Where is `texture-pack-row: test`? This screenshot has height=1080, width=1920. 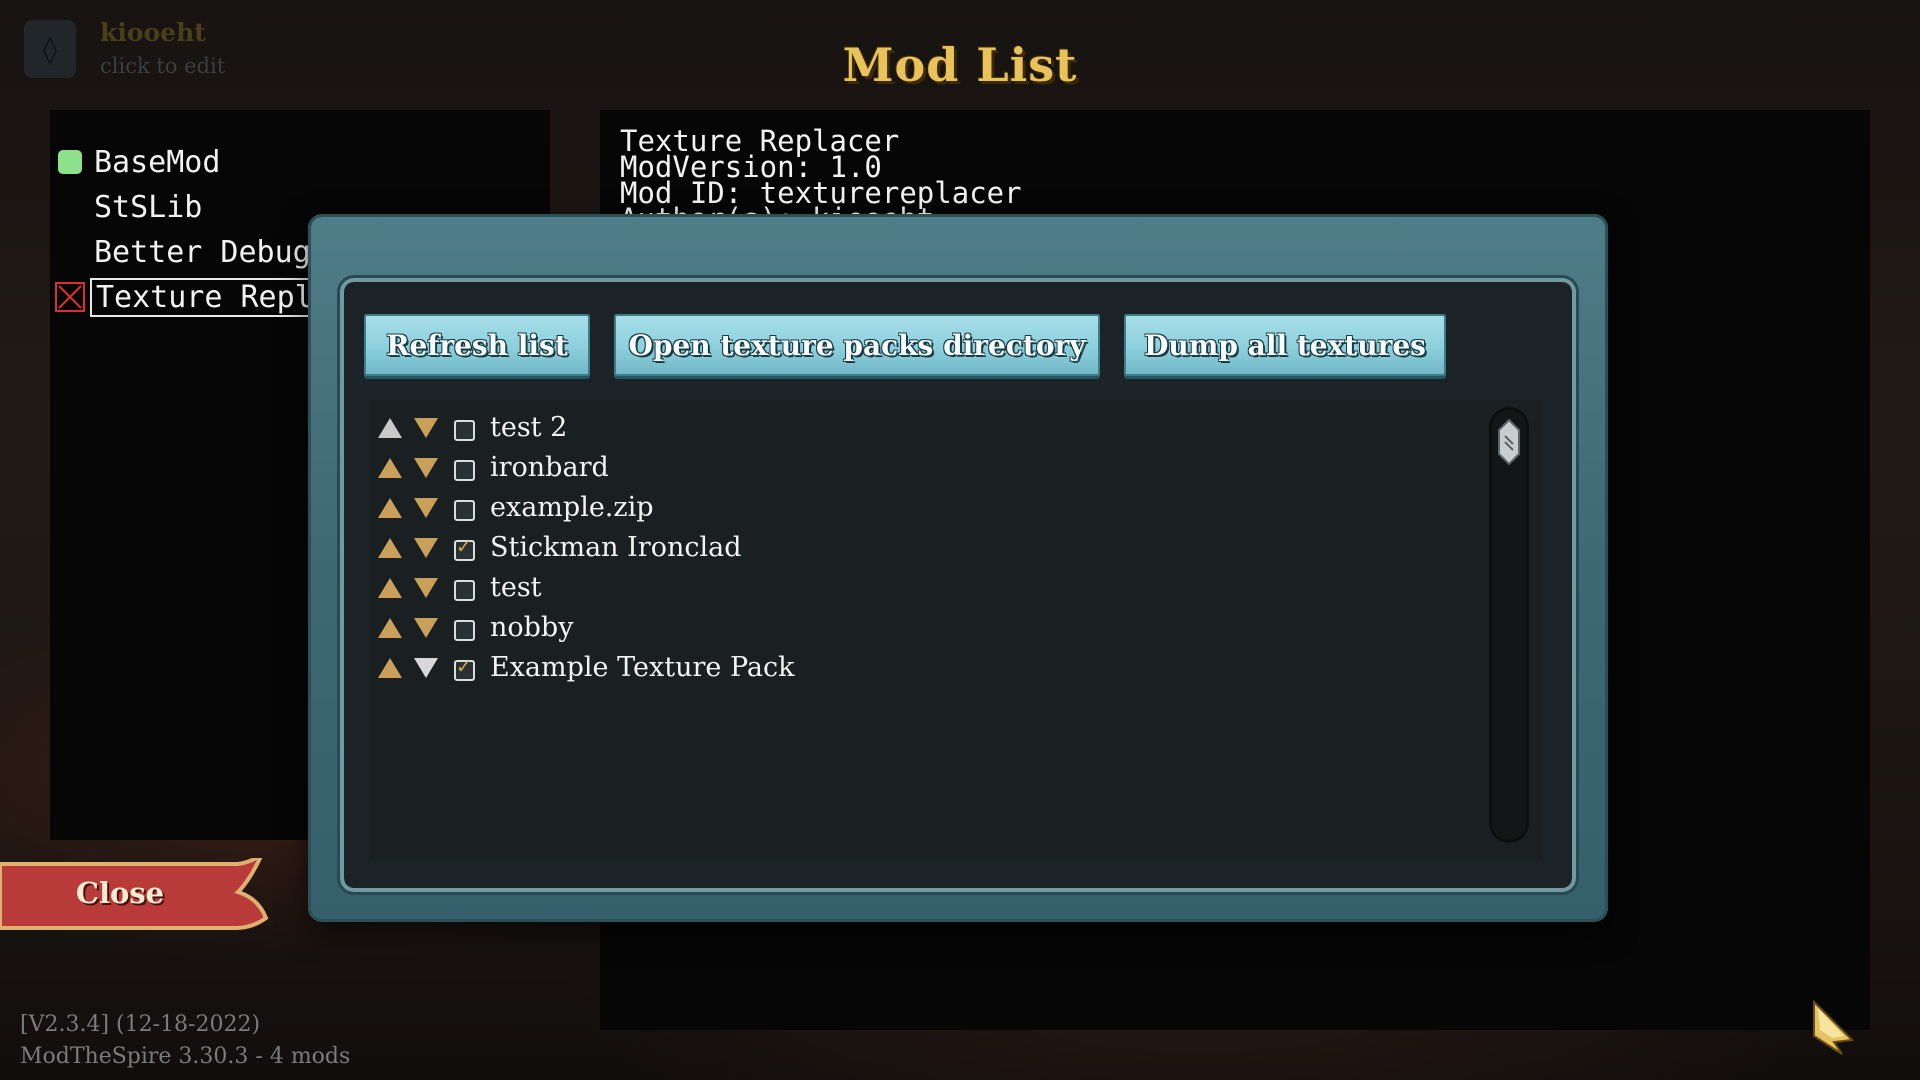
texture-pack-row: test is located at coordinates (920, 588).